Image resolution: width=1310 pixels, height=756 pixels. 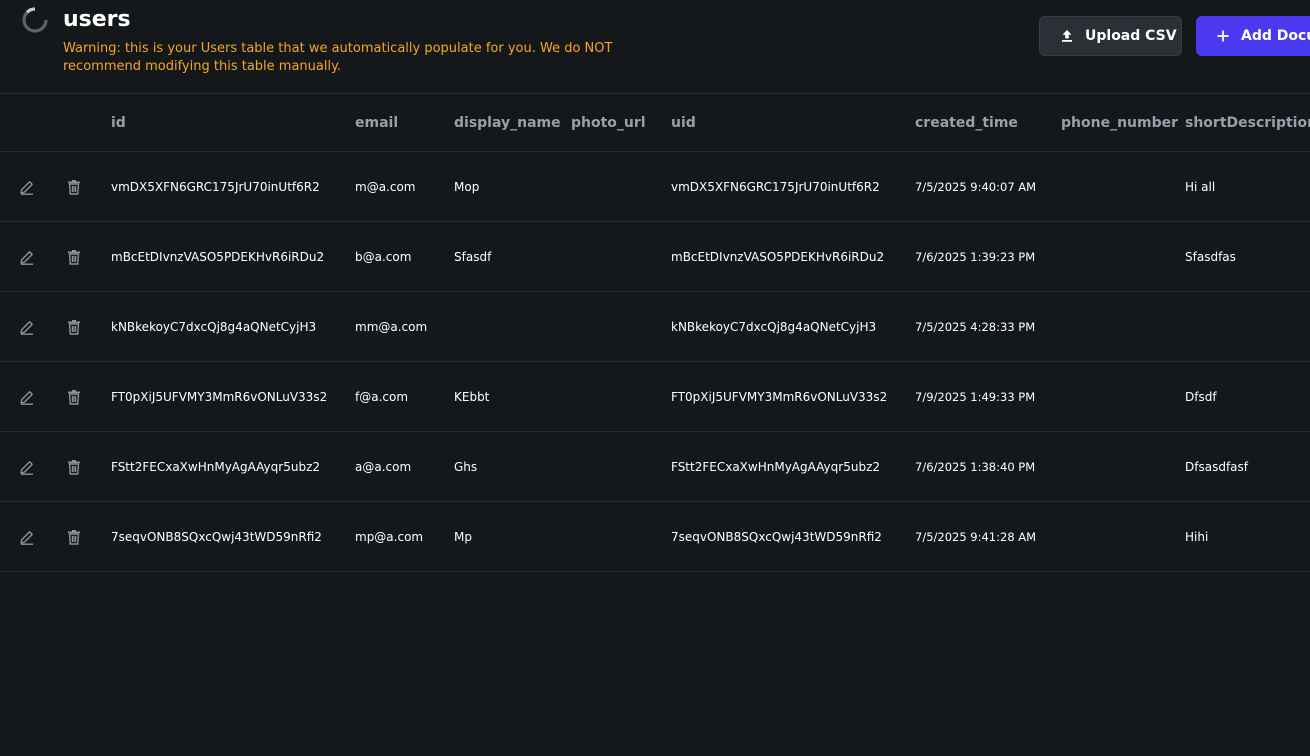 I want to click on column-header-display-name: display_name, so click(x=507, y=123).